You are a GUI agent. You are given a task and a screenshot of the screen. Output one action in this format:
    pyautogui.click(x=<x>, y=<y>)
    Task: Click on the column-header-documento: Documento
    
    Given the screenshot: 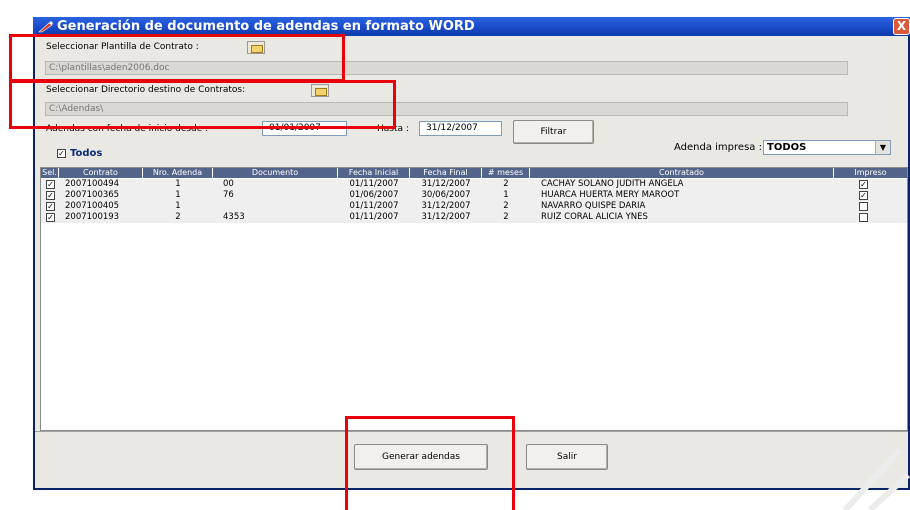 What is the action you would take?
    pyautogui.click(x=275, y=173)
    